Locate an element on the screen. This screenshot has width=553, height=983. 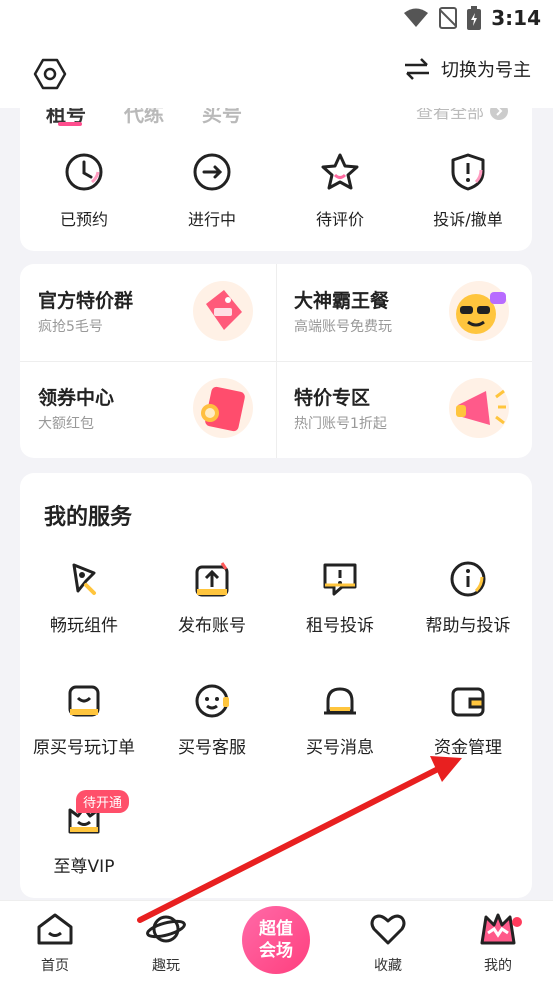
battery-icon is located at coordinates (474, 18).